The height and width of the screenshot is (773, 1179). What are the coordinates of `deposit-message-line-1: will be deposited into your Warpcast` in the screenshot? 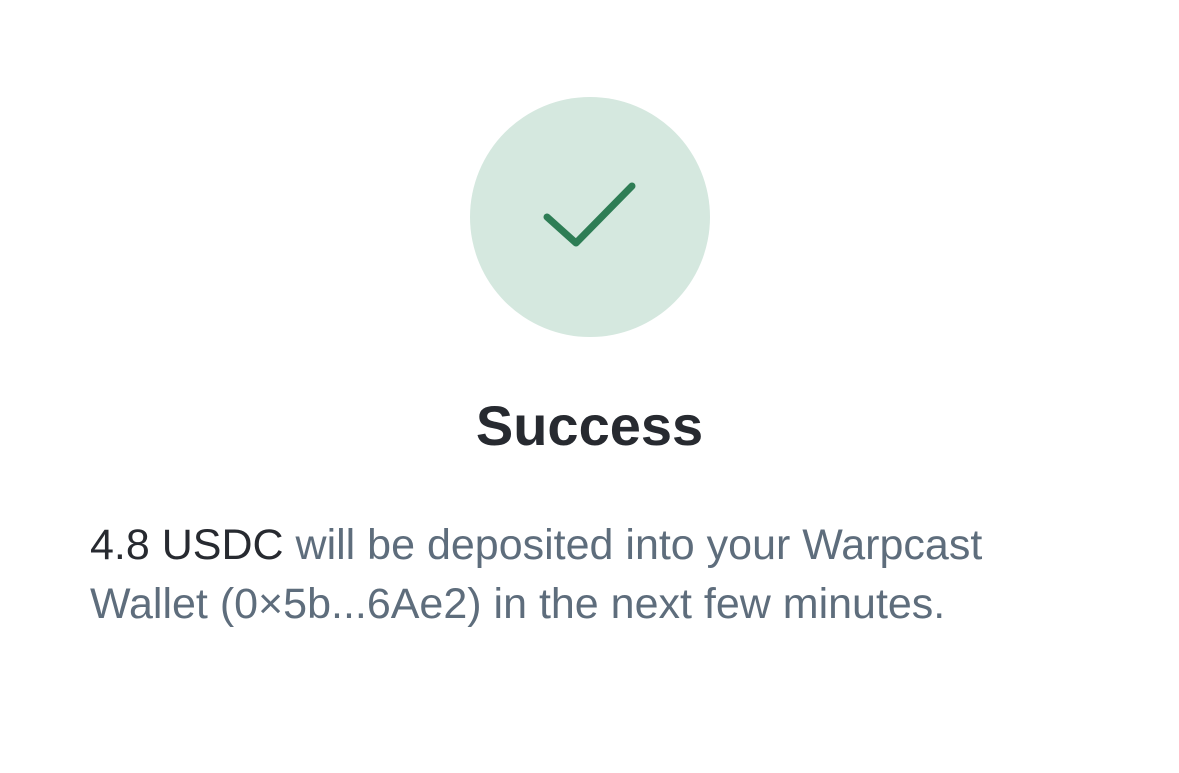 It's located at (633, 545).